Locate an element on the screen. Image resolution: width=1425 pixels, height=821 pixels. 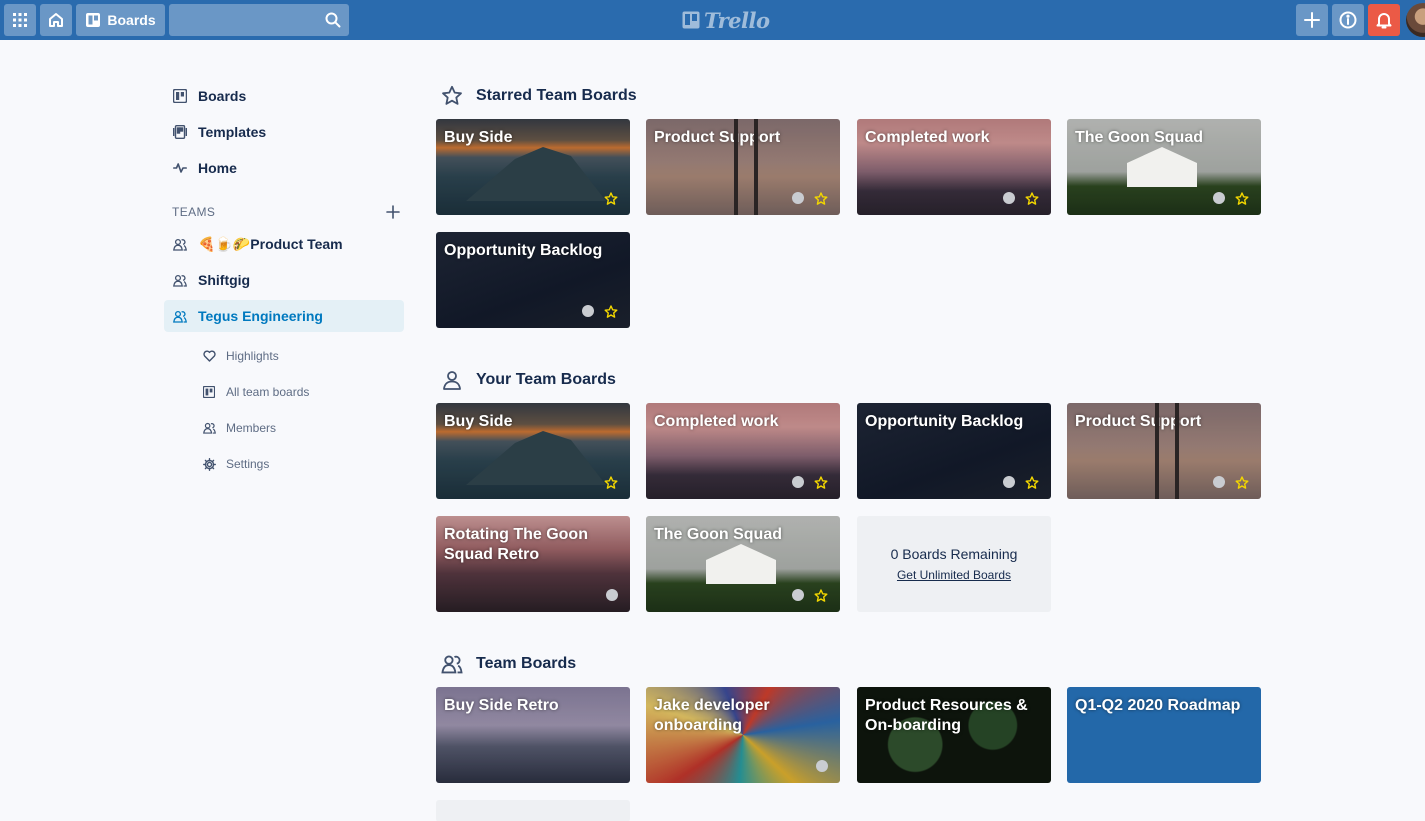
home-icon is located at coordinates (56, 20).